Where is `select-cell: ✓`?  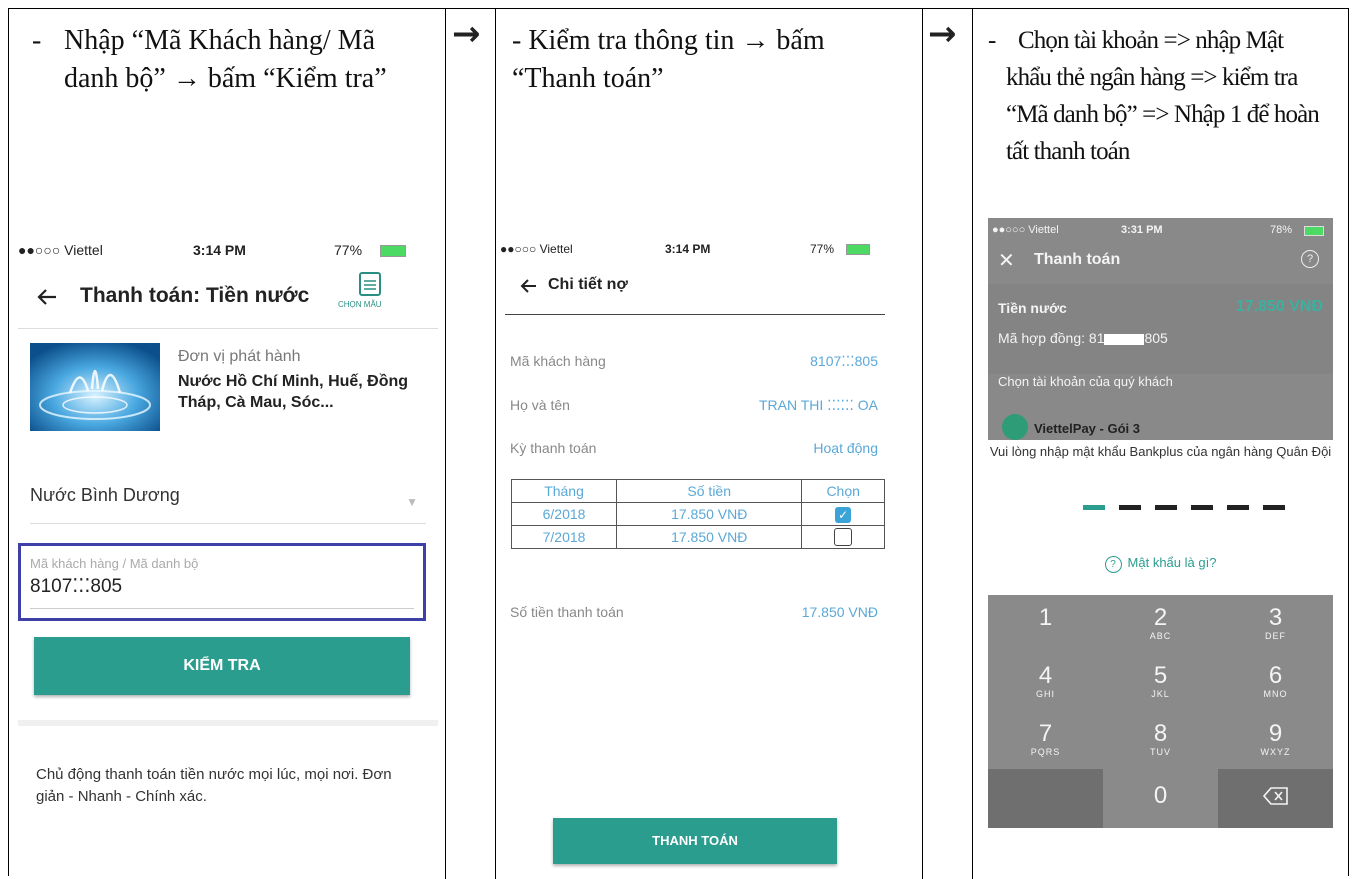
select-cell: ✓ is located at coordinates (843, 514).